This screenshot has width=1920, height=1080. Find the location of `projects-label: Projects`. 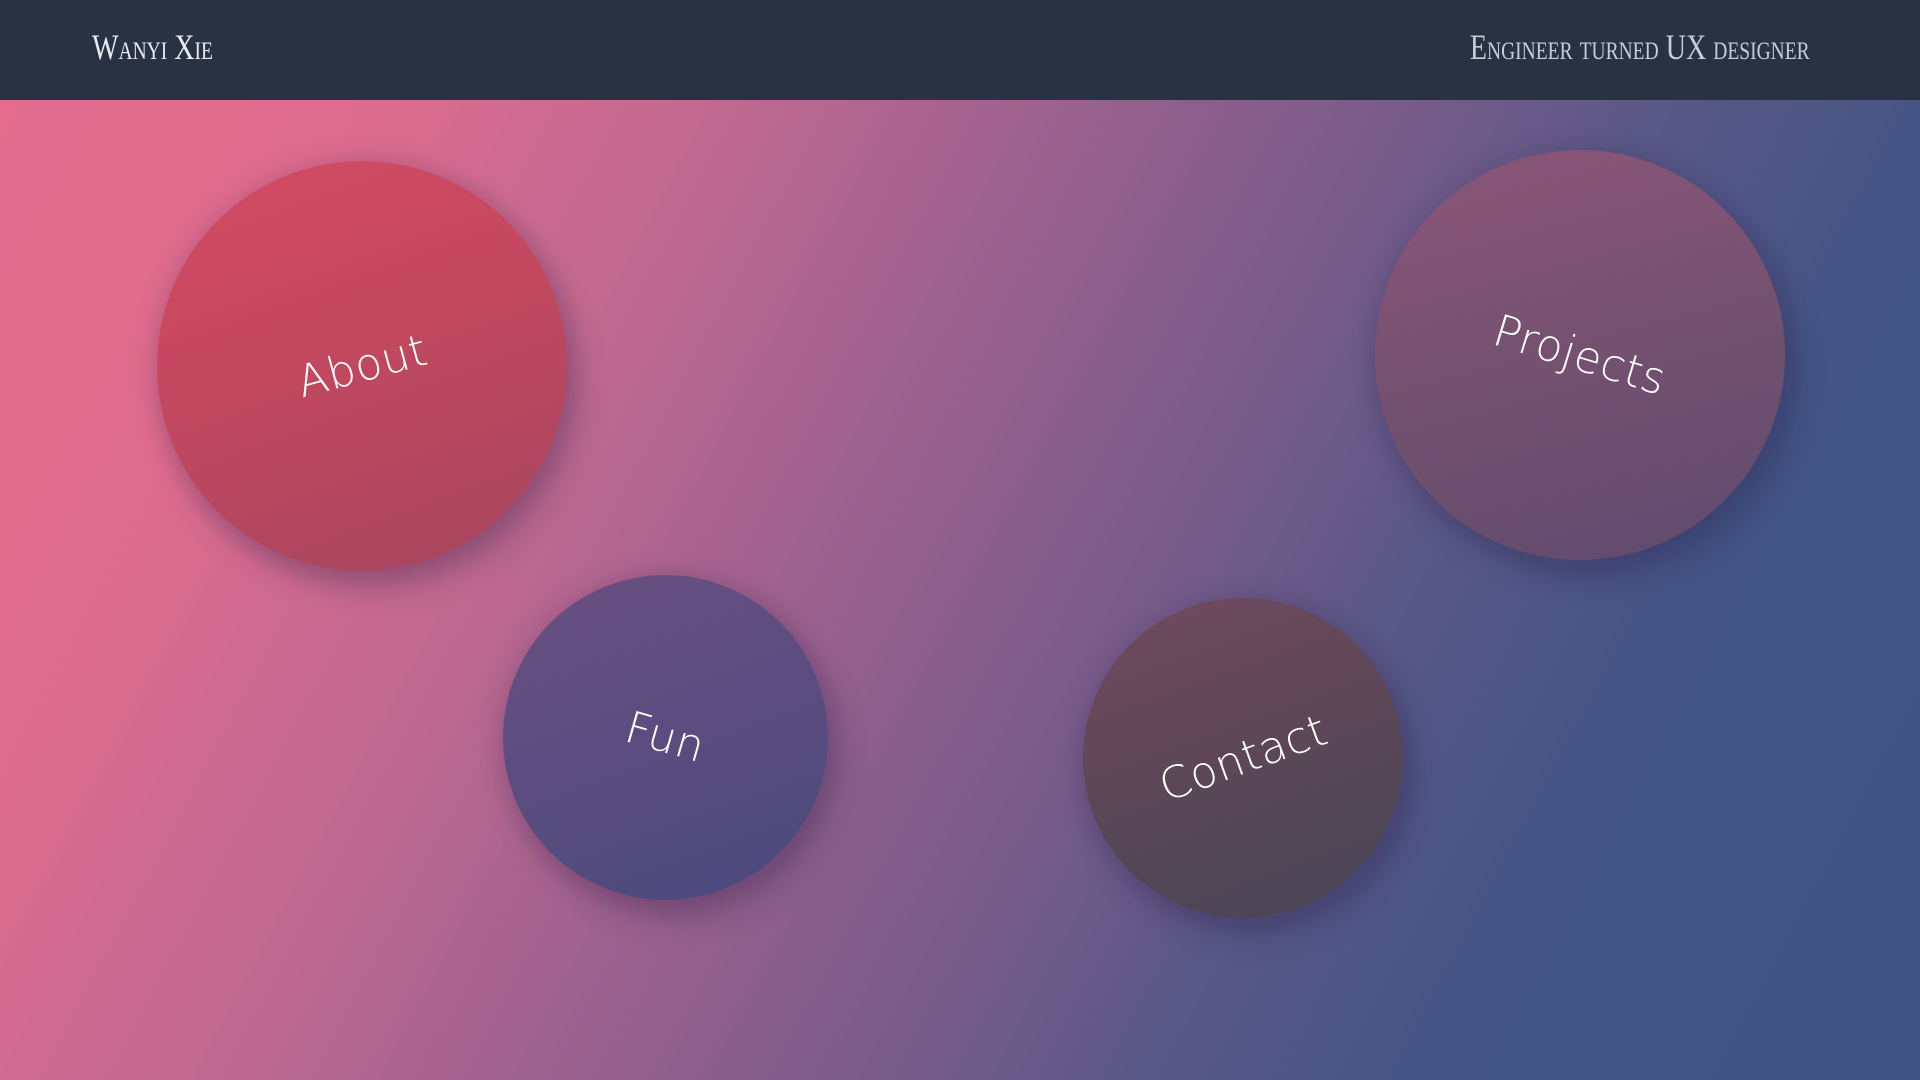

projects-label: Projects is located at coordinates (1580, 355).